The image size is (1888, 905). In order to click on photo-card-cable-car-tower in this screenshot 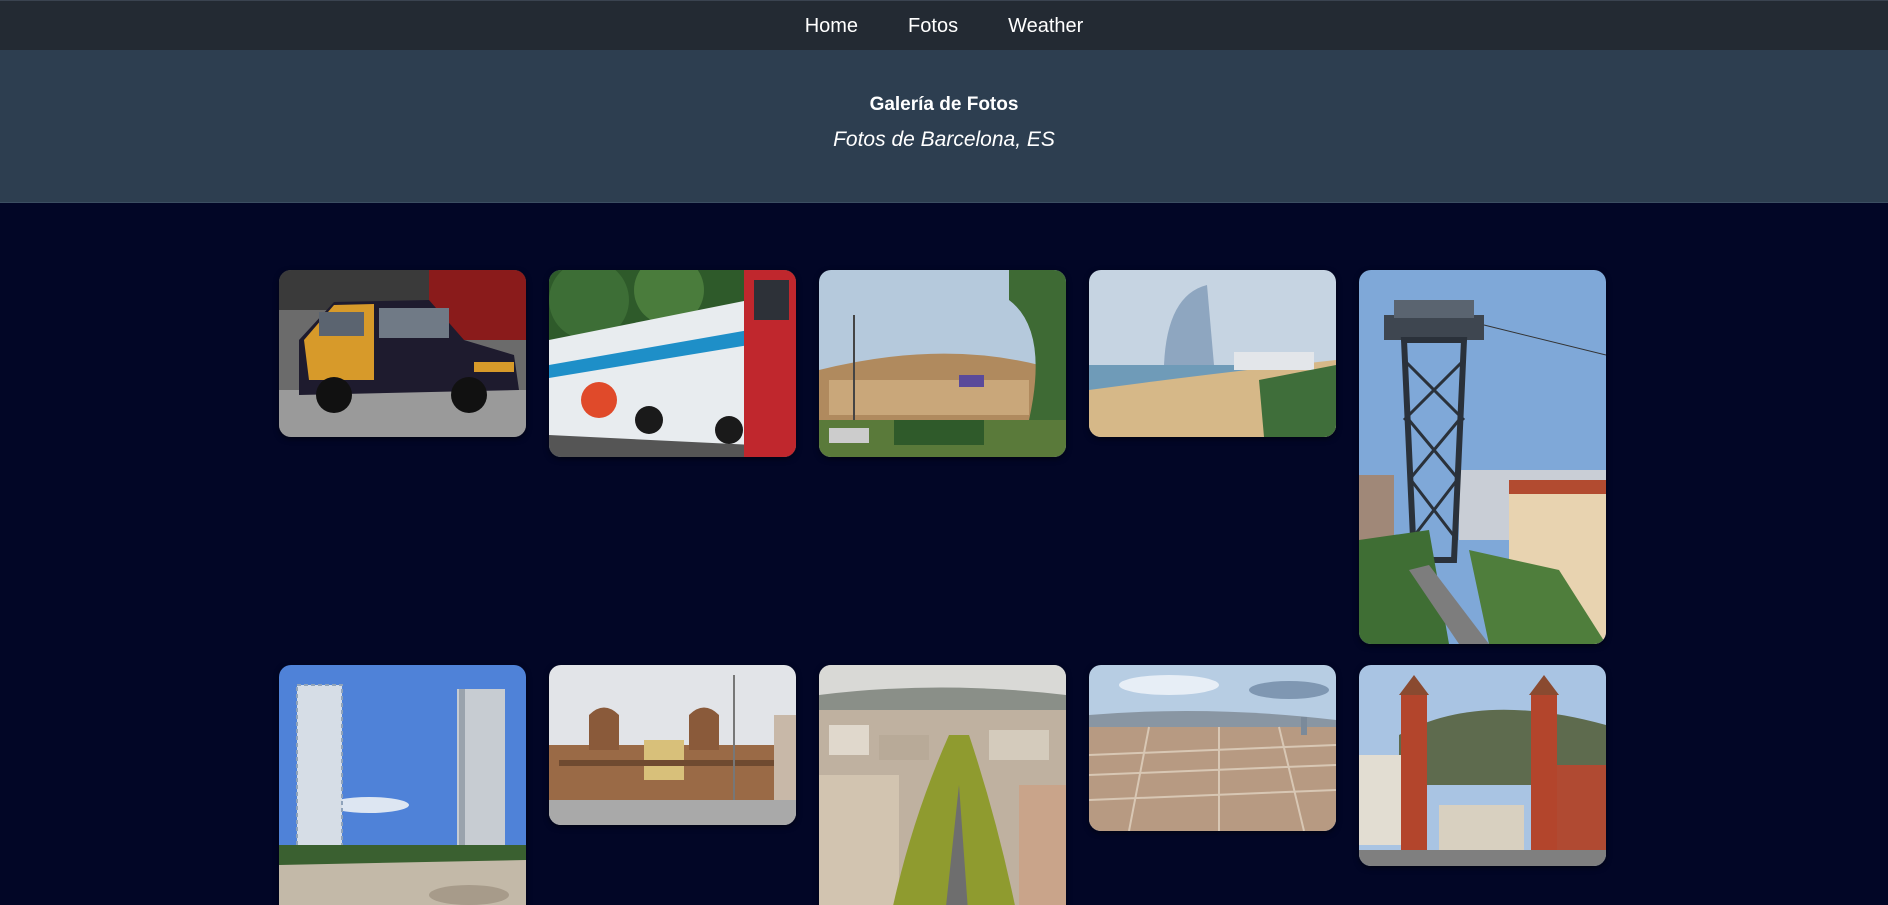, I will do `click(1482, 457)`.